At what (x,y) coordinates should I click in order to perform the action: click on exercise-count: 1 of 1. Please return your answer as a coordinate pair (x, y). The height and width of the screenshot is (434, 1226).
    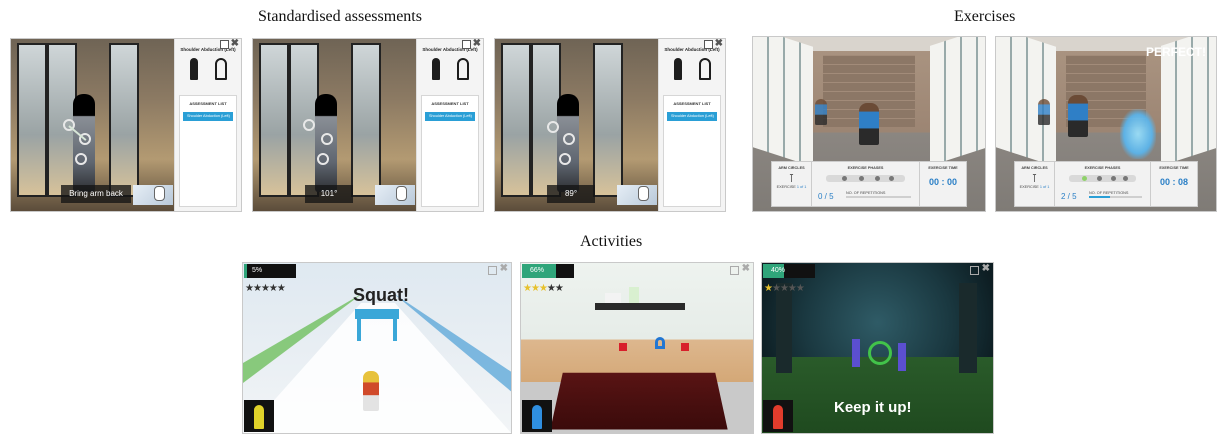
    Looking at the image, I should click on (1044, 187).